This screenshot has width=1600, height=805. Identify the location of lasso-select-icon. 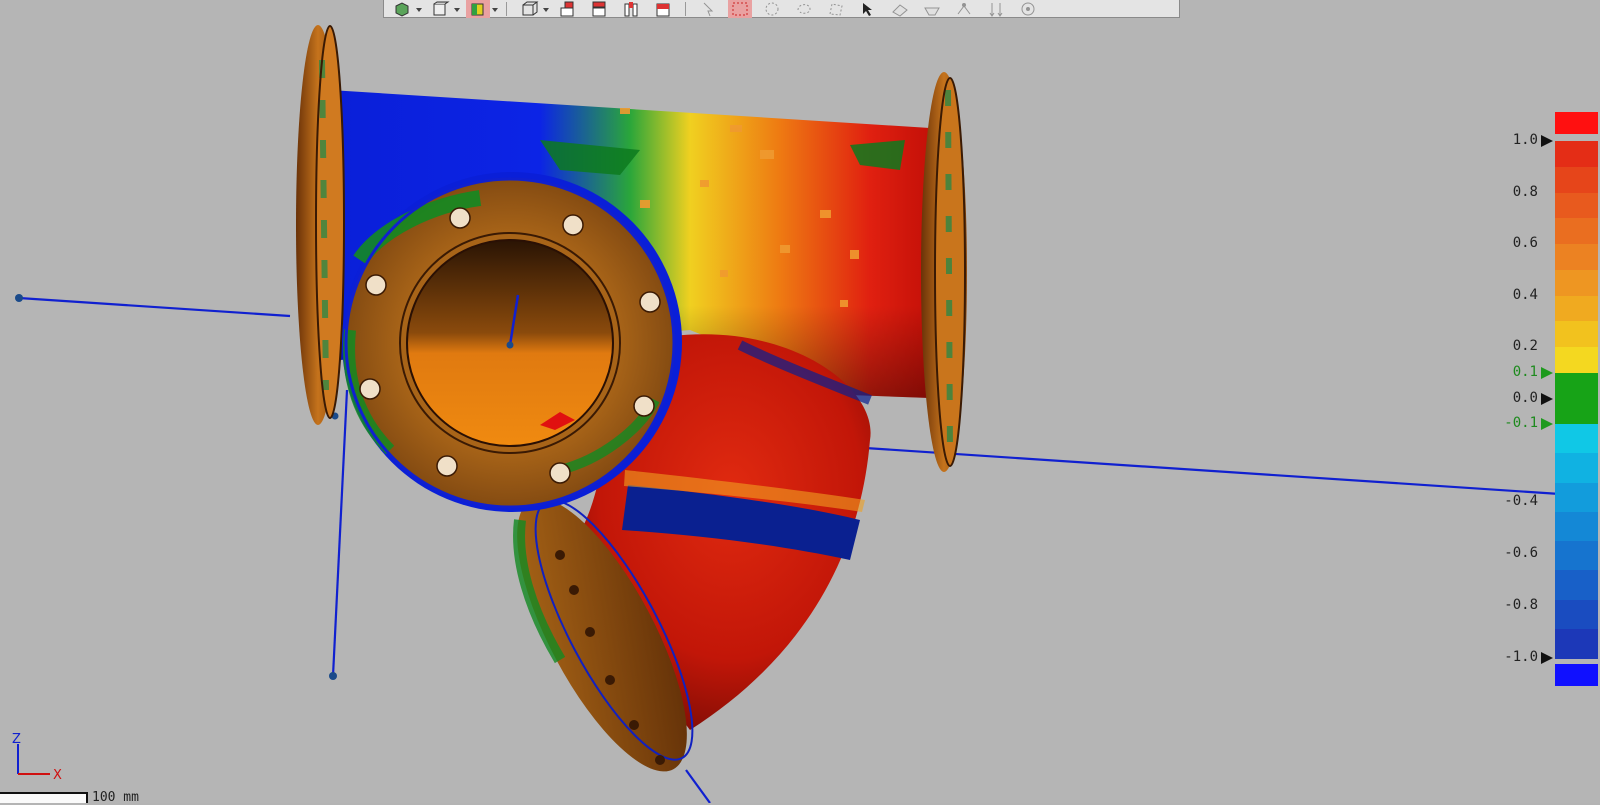
(804, 8).